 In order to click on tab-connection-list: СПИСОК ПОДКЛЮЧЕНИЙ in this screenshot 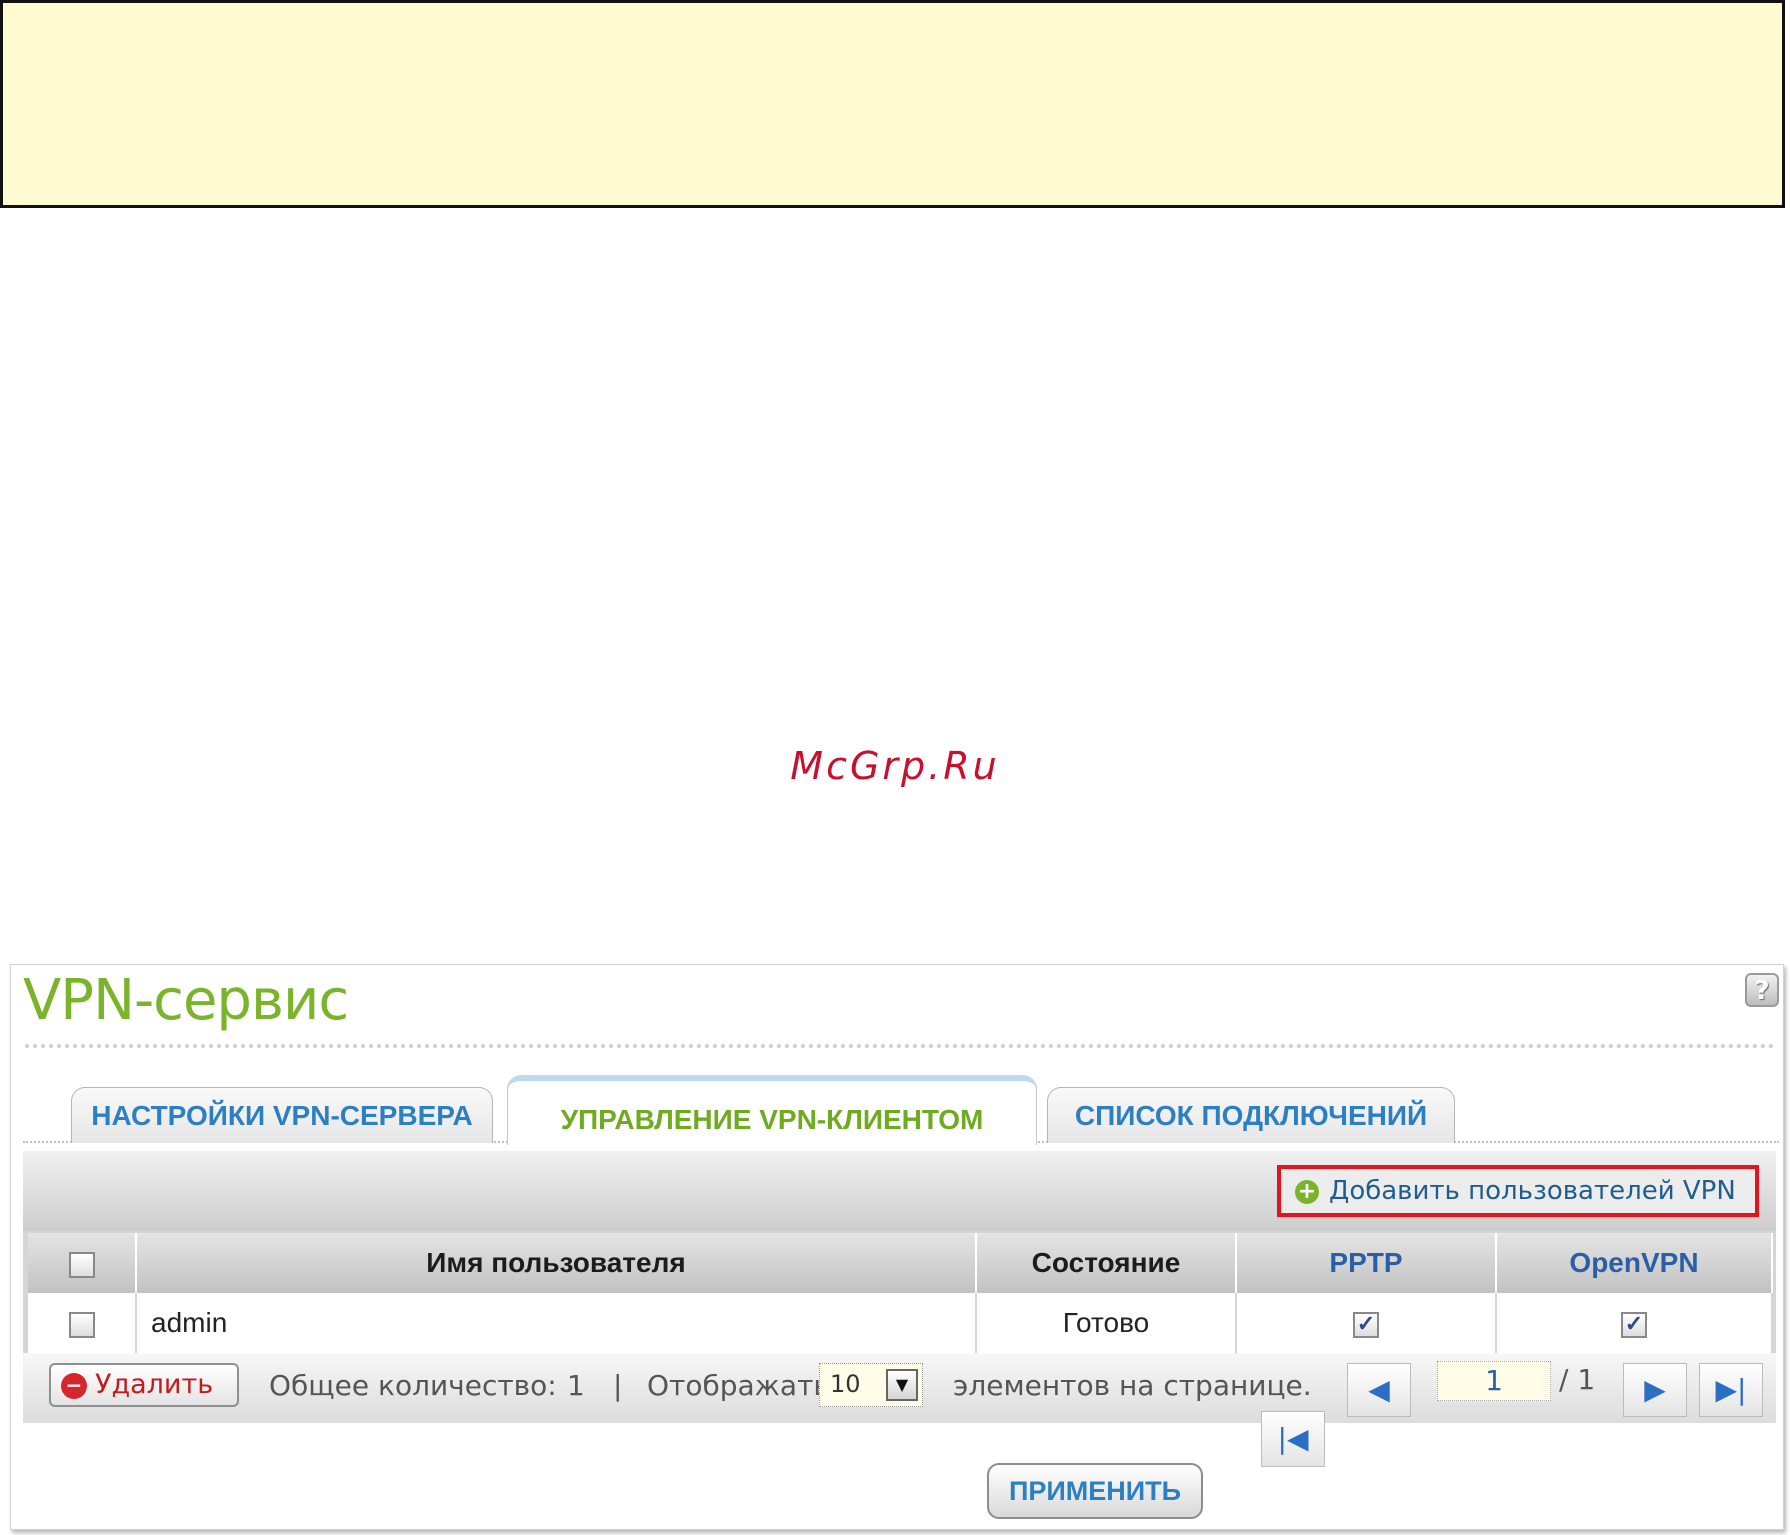, I will do `click(1251, 1115)`.